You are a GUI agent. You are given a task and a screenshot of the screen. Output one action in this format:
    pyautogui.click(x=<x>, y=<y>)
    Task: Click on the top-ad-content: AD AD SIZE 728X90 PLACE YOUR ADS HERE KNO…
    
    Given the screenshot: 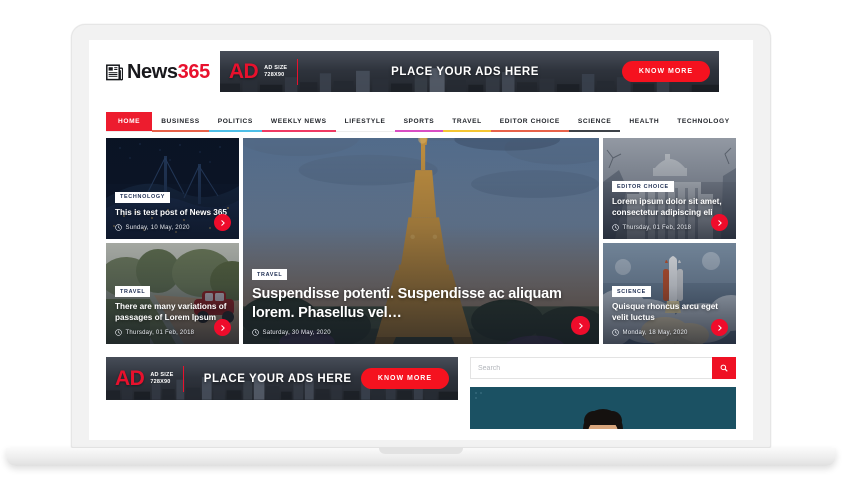 What is the action you would take?
    pyautogui.click(x=469, y=71)
    